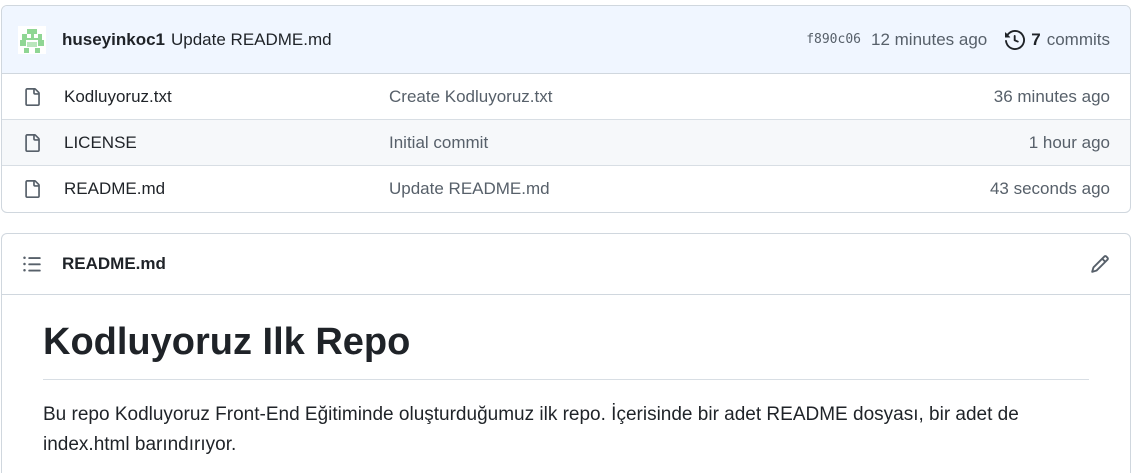 The height and width of the screenshot is (473, 1133). Describe the element at coordinates (1069, 142) in the screenshot. I see `file-age: 1 hour ago` at that location.